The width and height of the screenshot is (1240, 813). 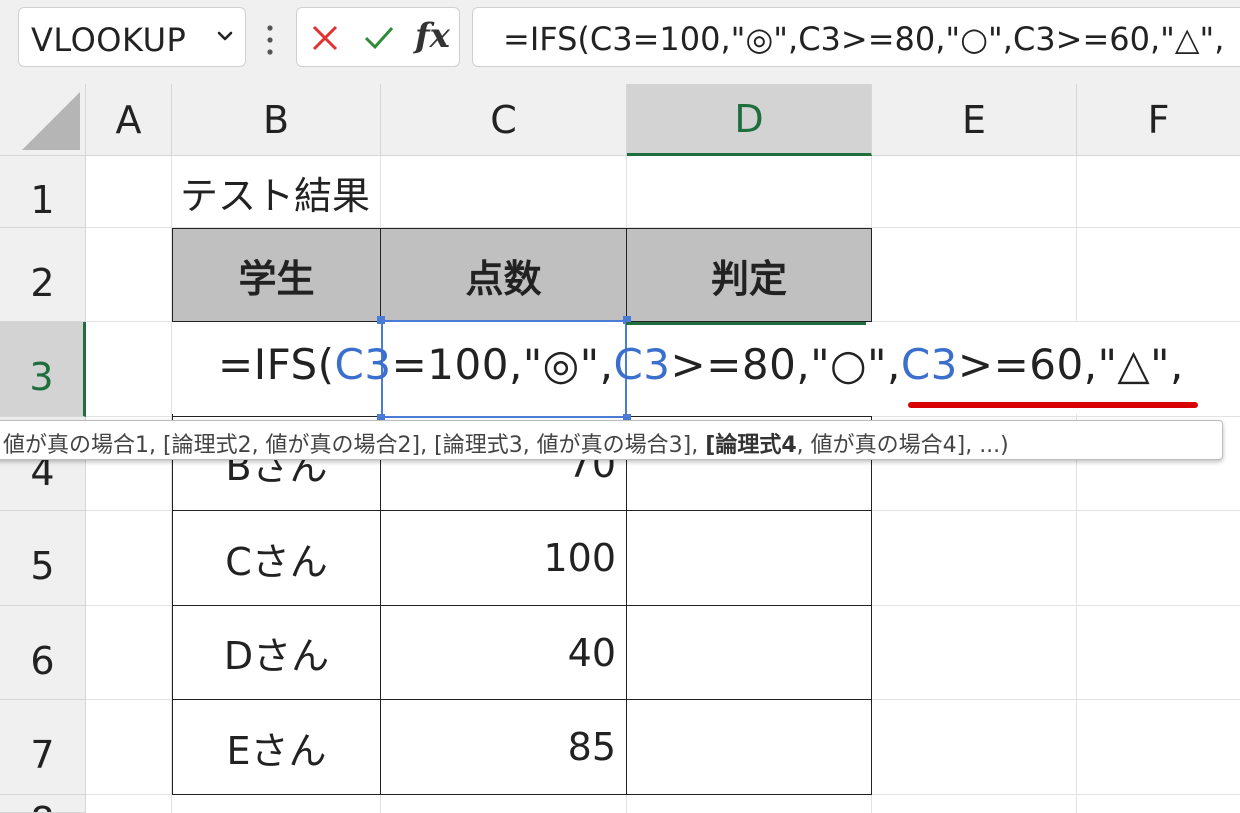 I want to click on formula-part: =IFS(, so click(x=276, y=364).